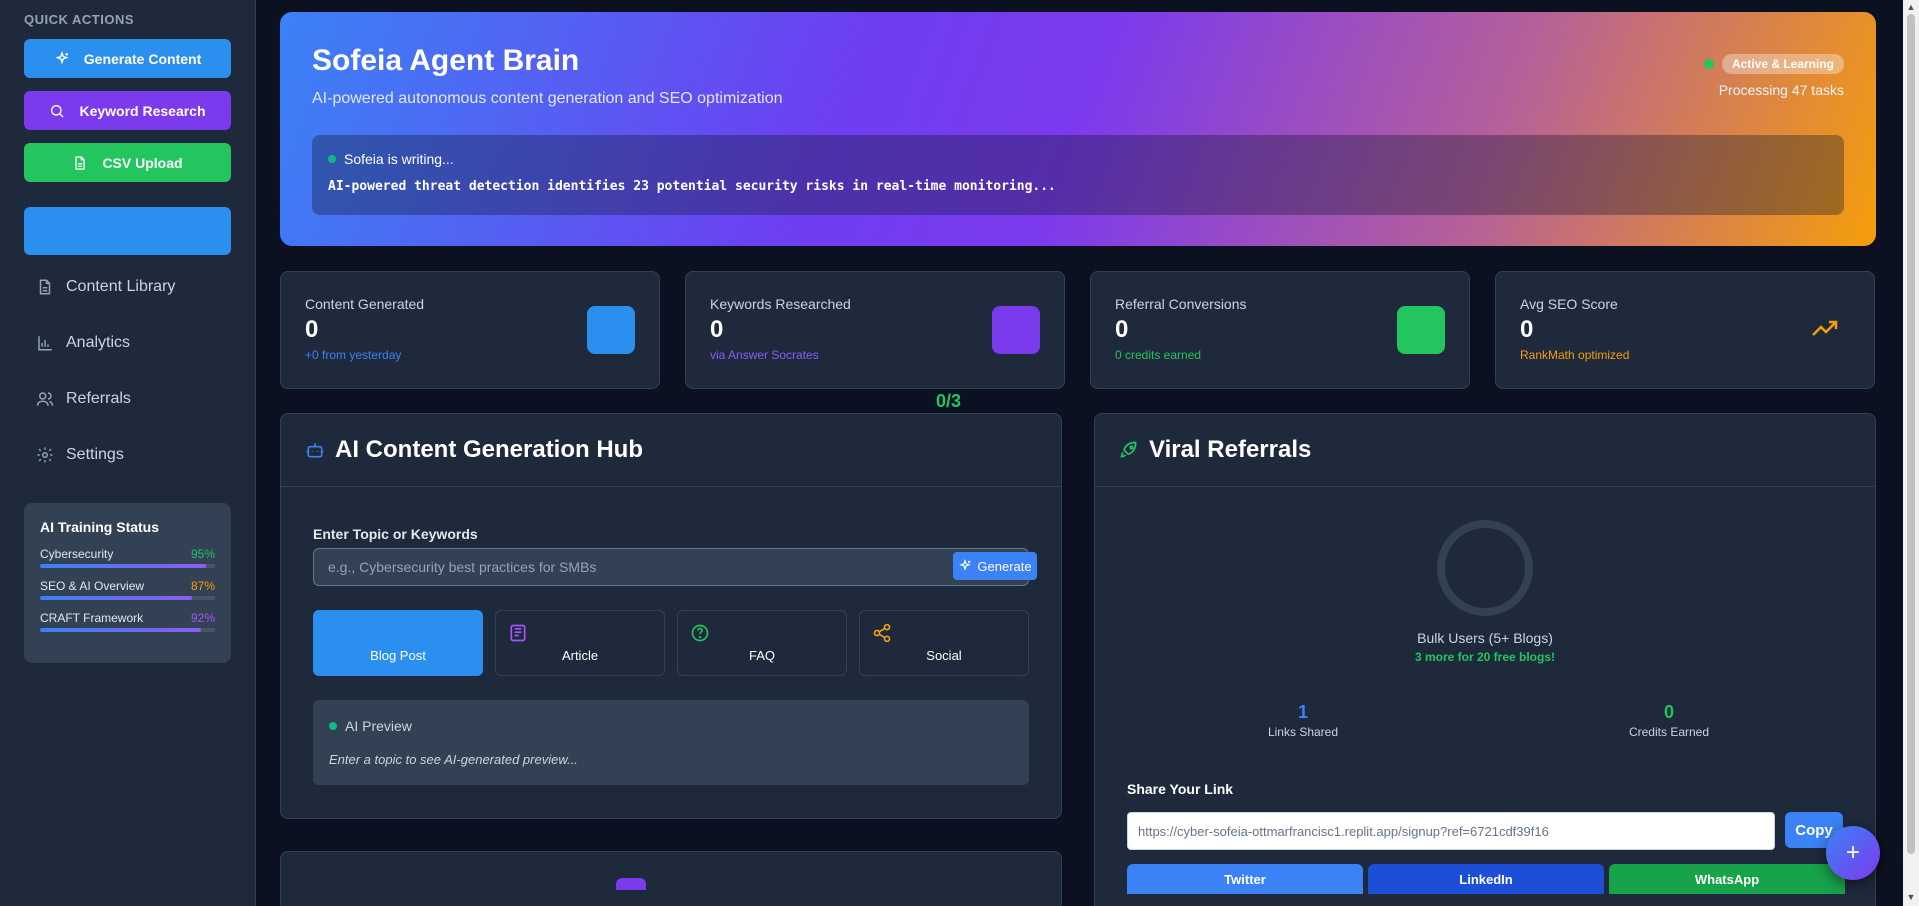  I want to click on training-item-name: CRAFT Framework, so click(92, 618).